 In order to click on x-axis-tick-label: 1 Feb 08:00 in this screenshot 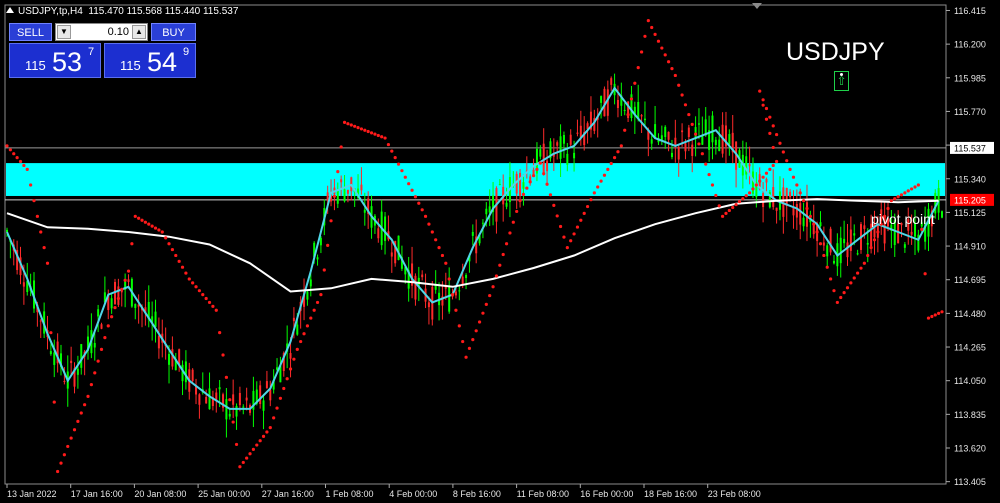, I will do `click(350, 494)`.